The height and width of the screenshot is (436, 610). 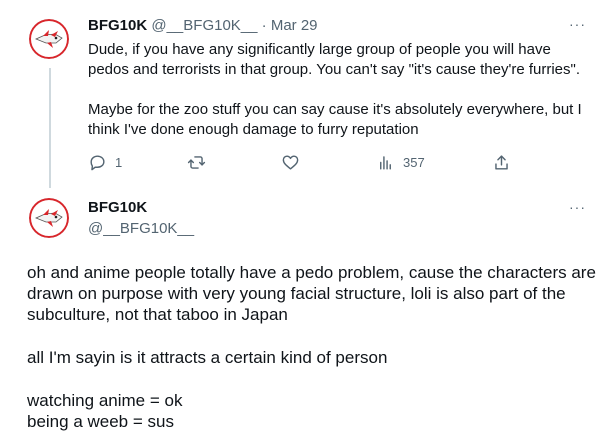 I want to click on retweet-button, so click(x=196, y=162).